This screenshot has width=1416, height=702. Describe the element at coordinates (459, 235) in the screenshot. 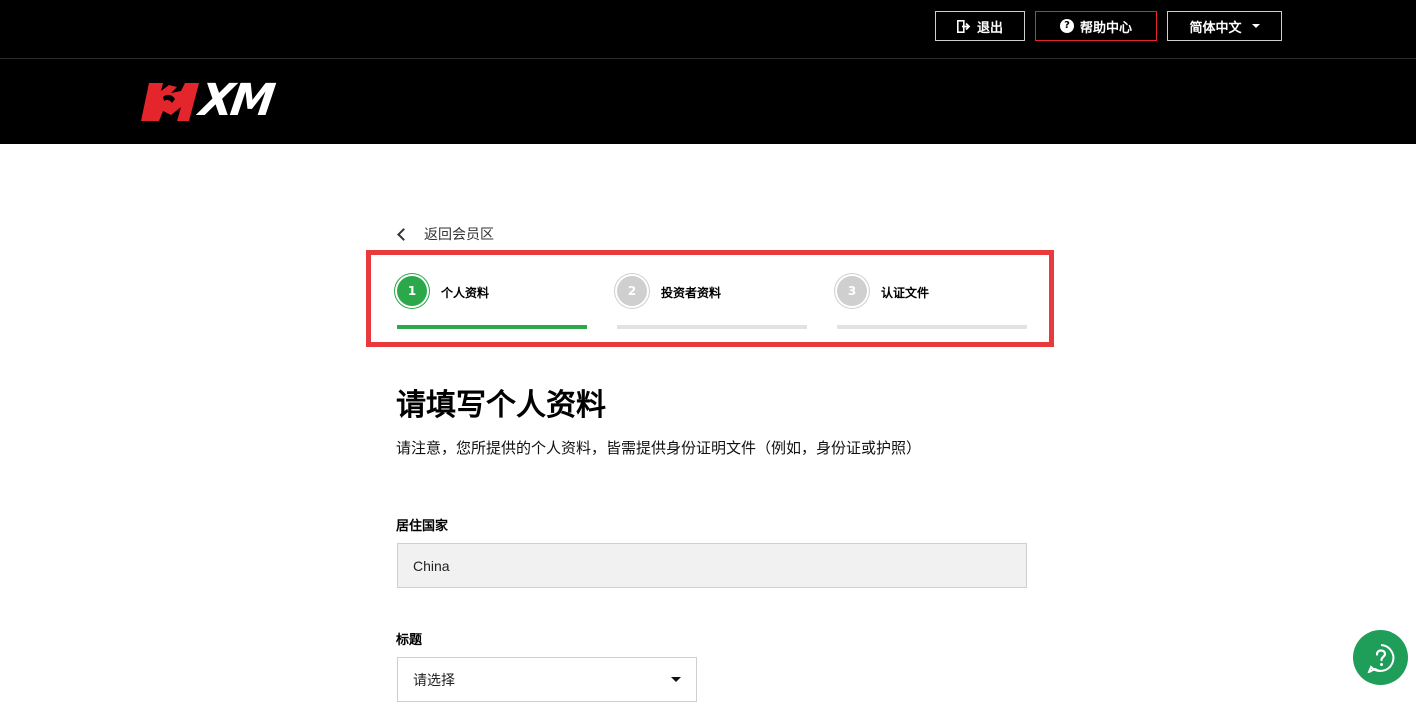

I see `back-label: 返回会员区` at that location.